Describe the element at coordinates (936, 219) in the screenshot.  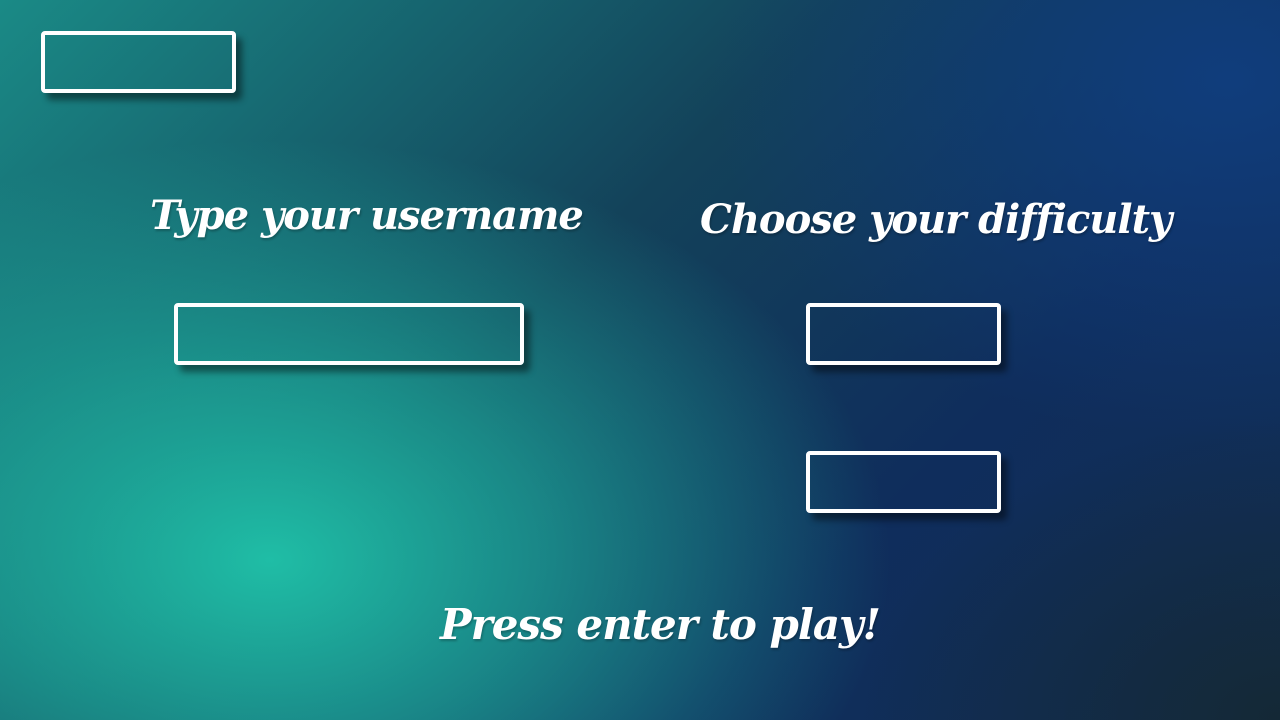
I see `difficulty-heading: Choose your difficulty` at that location.